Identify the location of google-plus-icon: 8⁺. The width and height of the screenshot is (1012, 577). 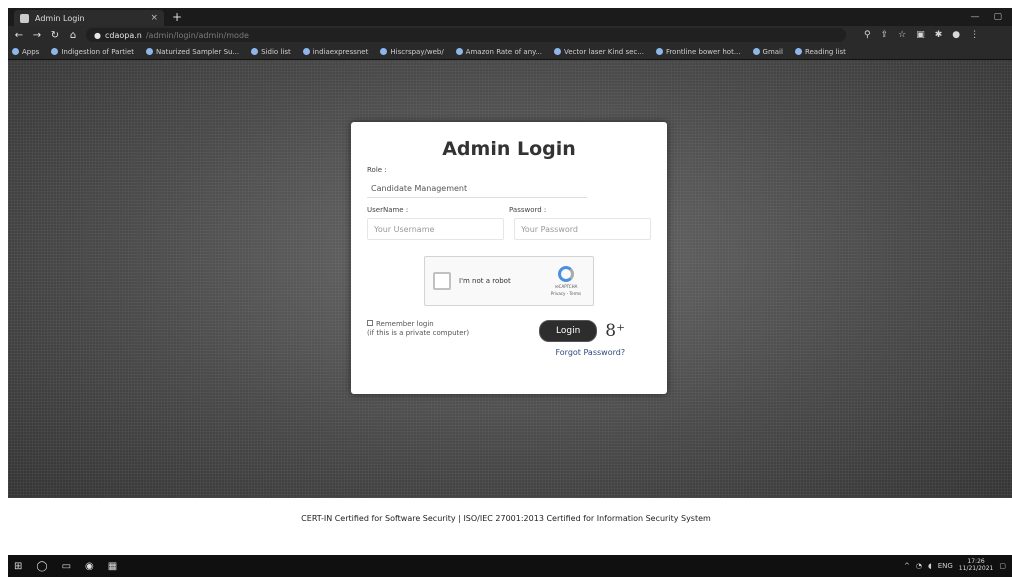
(615, 331).